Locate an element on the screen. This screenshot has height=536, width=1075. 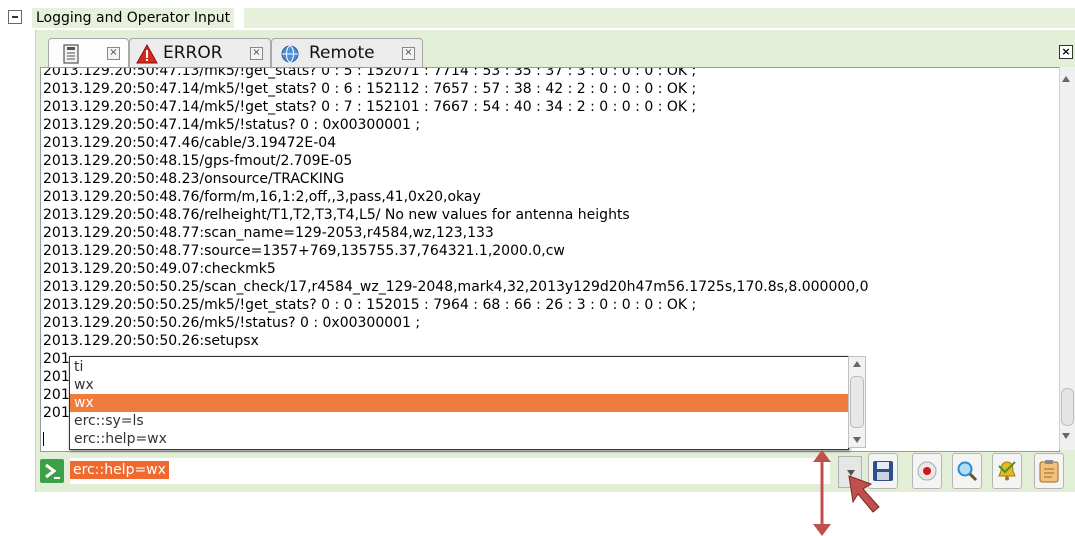
warning-icon is located at coordinates (147, 54).